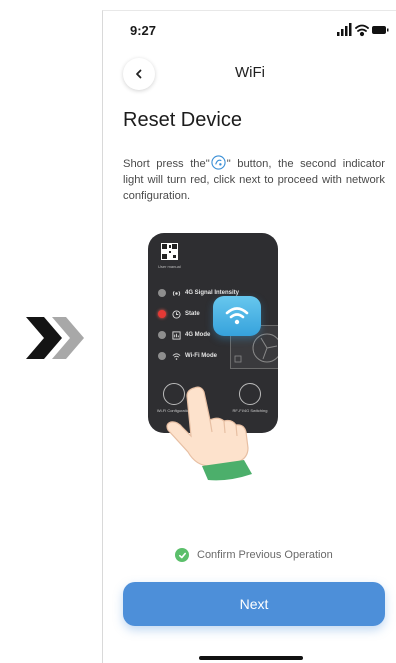  What do you see at coordinates (209, 433) in the screenshot?
I see `pointing-hand-icon` at bounding box center [209, 433].